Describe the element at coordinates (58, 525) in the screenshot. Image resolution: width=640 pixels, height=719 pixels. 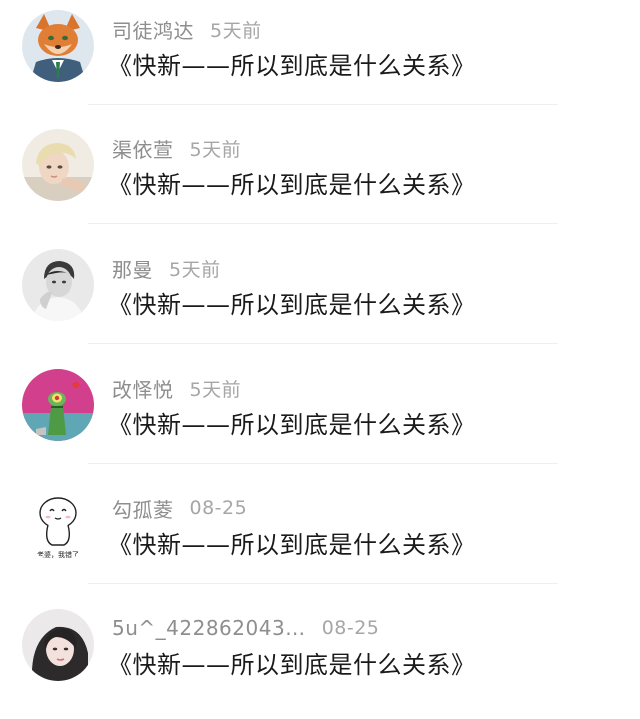
I see `white-blob-sticker-avatar: 老婆，我错了` at that location.